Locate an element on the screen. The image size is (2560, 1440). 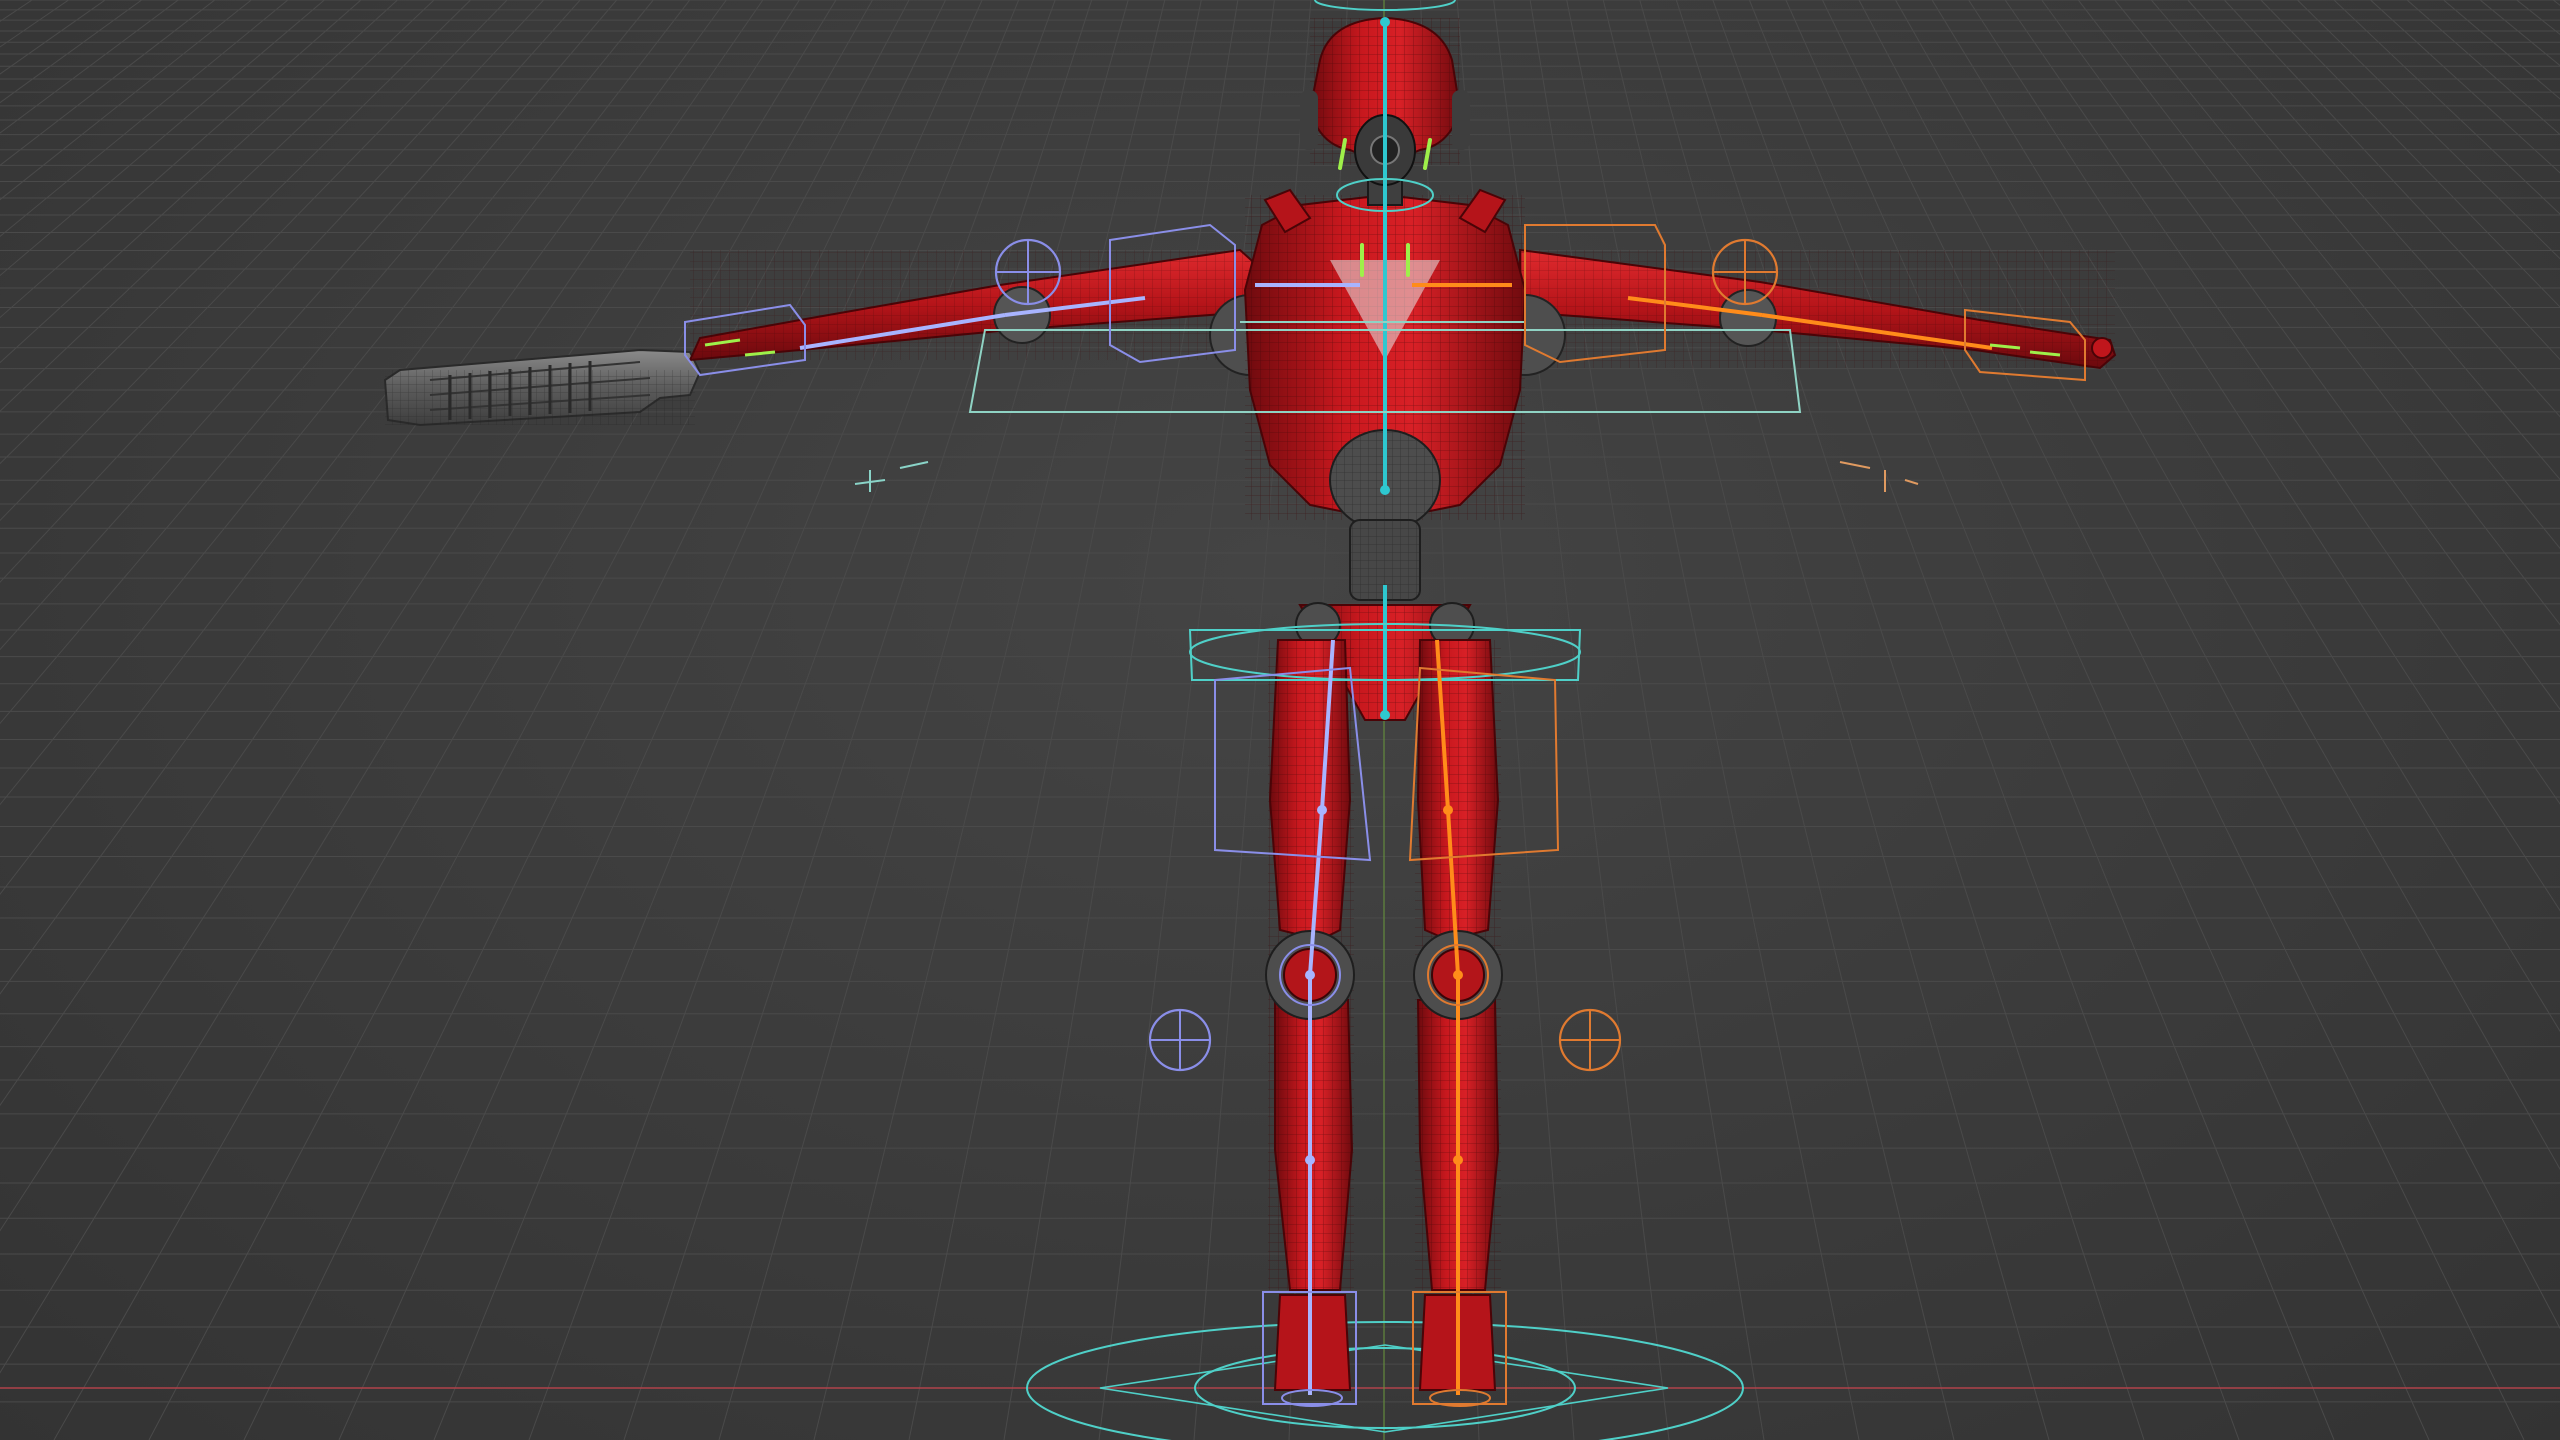
rifle-mesh is located at coordinates (542, 387).